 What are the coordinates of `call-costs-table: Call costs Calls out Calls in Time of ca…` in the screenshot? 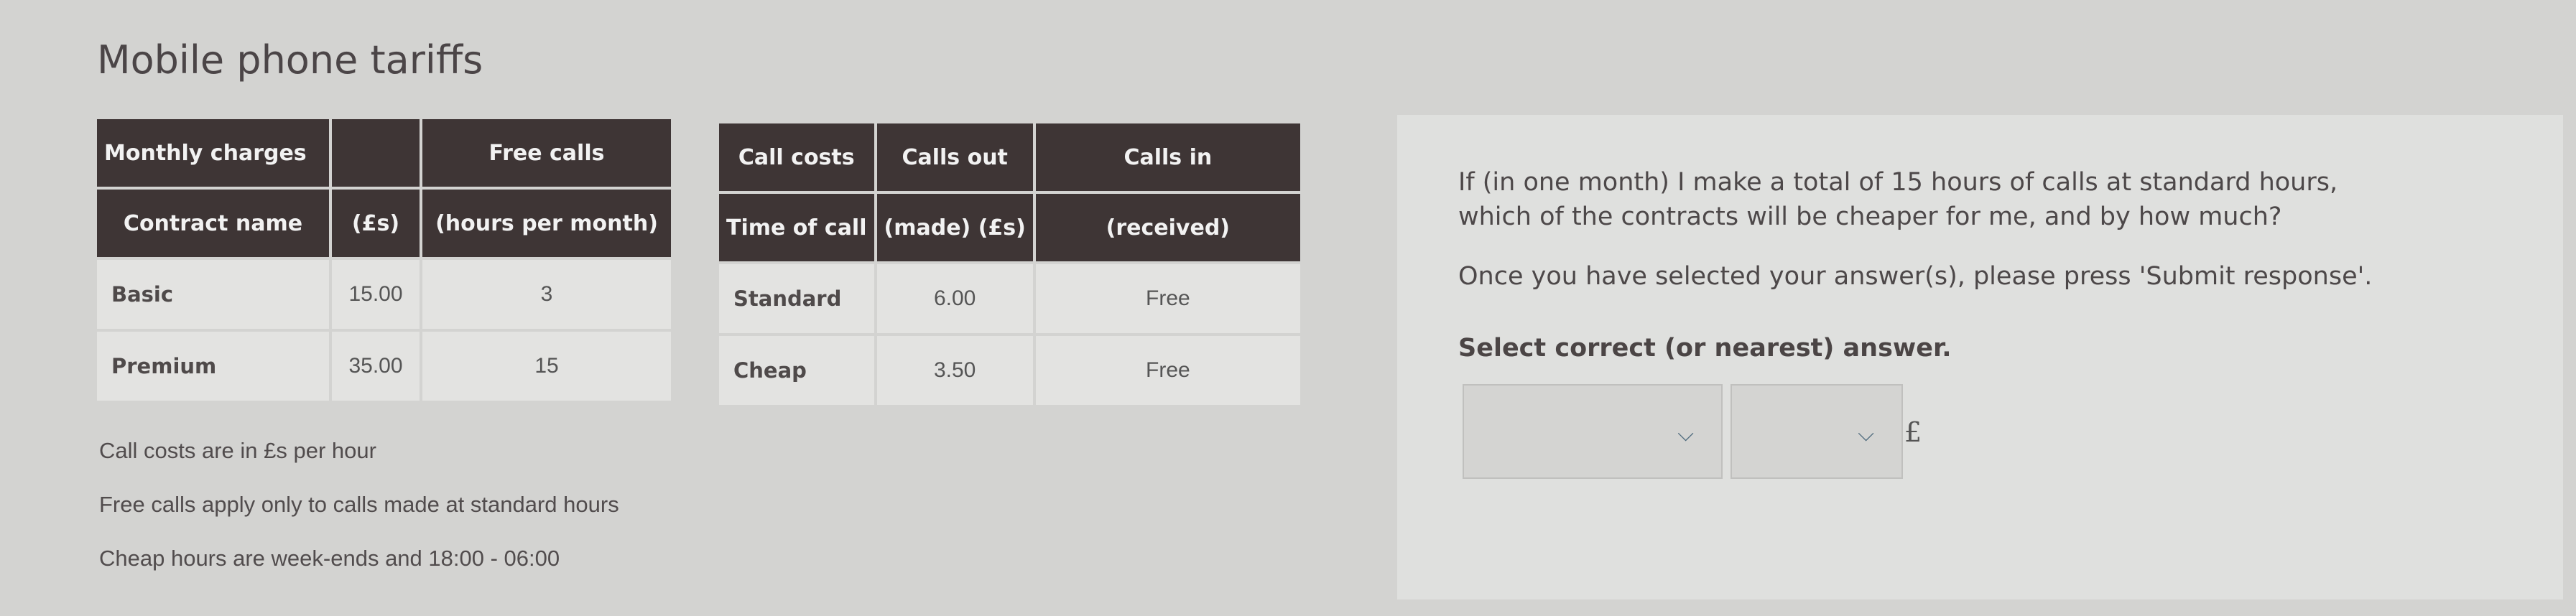 It's located at (1009, 264).